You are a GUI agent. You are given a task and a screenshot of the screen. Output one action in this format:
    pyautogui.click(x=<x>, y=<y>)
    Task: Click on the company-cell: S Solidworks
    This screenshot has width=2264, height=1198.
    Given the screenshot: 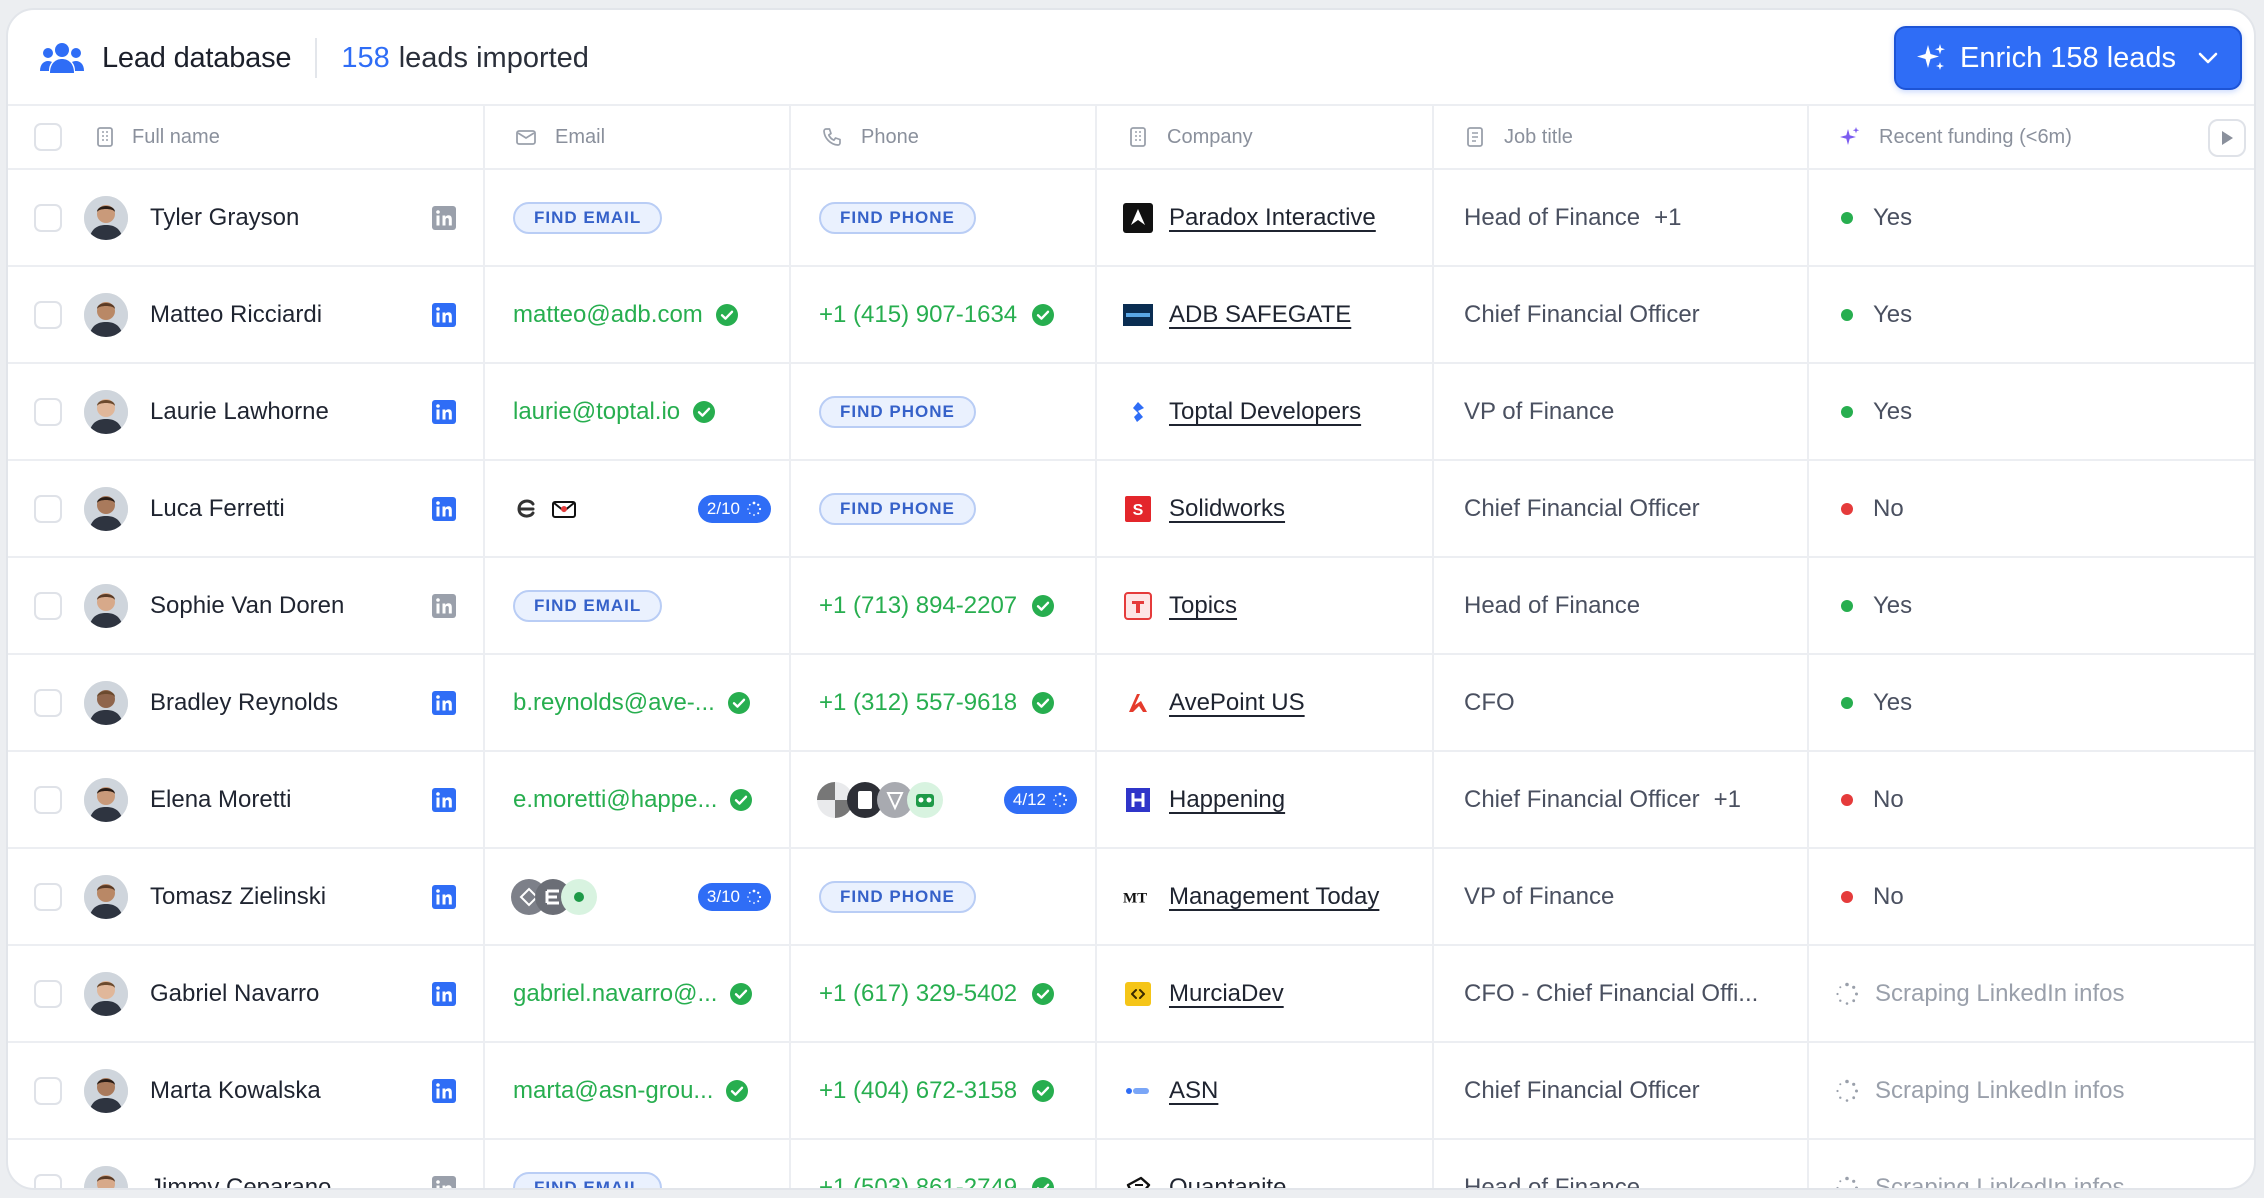 What is the action you would take?
    pyautogui.click(x=1265, y=508)
    